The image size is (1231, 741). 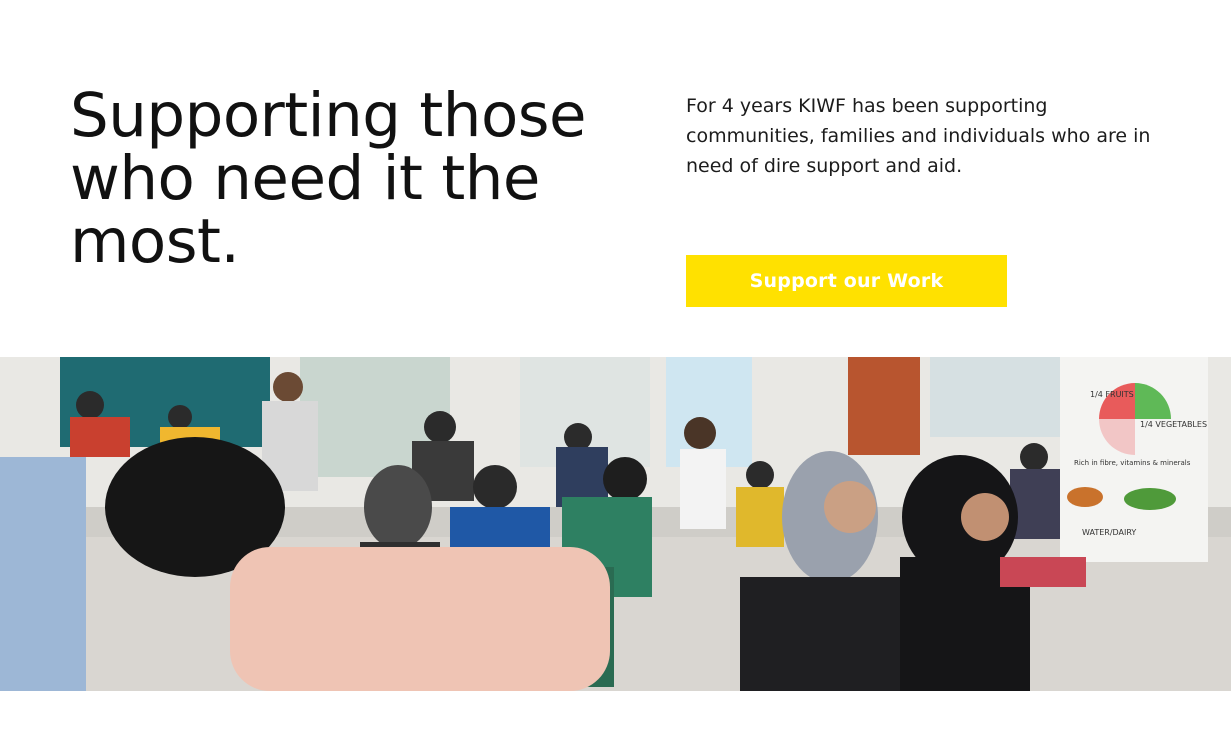 I want to click on poster-fruits-label: 1/4 FRUITS, so click(x=1112, y=394).